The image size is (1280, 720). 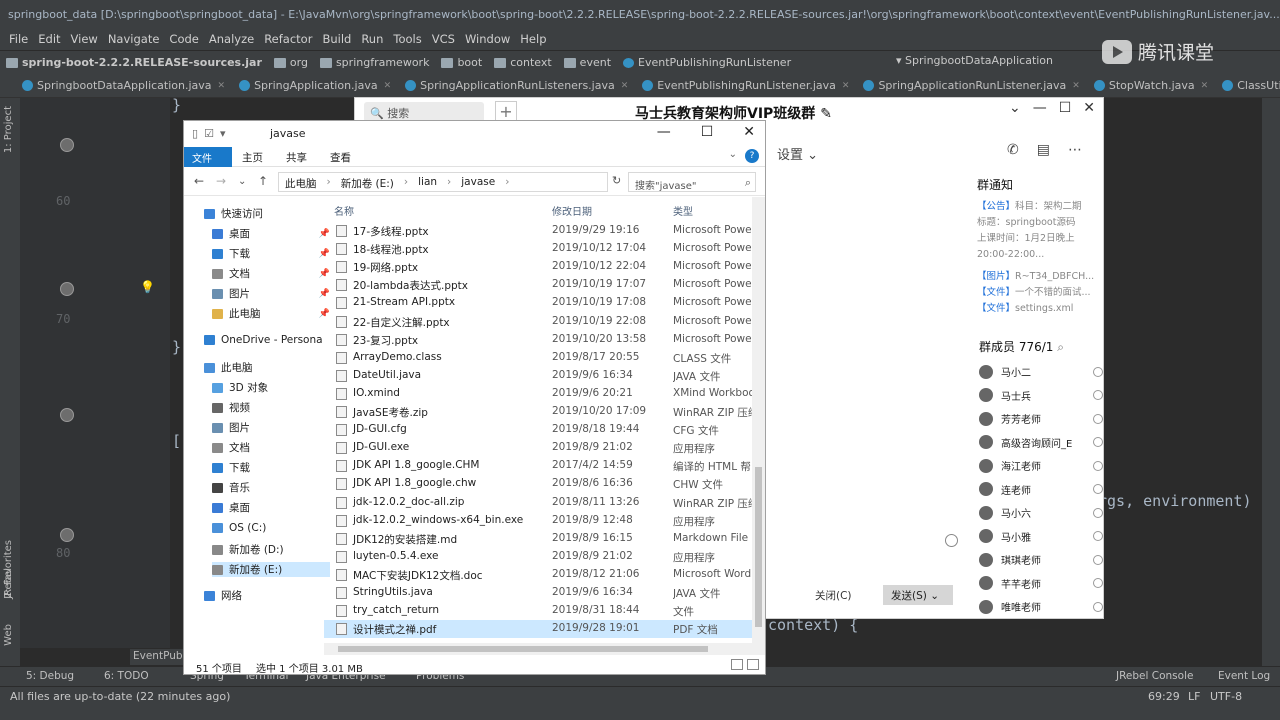 I want to click on file-row: 设计模式之禅.pdf 2019/9/28 19:01 PDF 文档, so click(x=538, y=629).